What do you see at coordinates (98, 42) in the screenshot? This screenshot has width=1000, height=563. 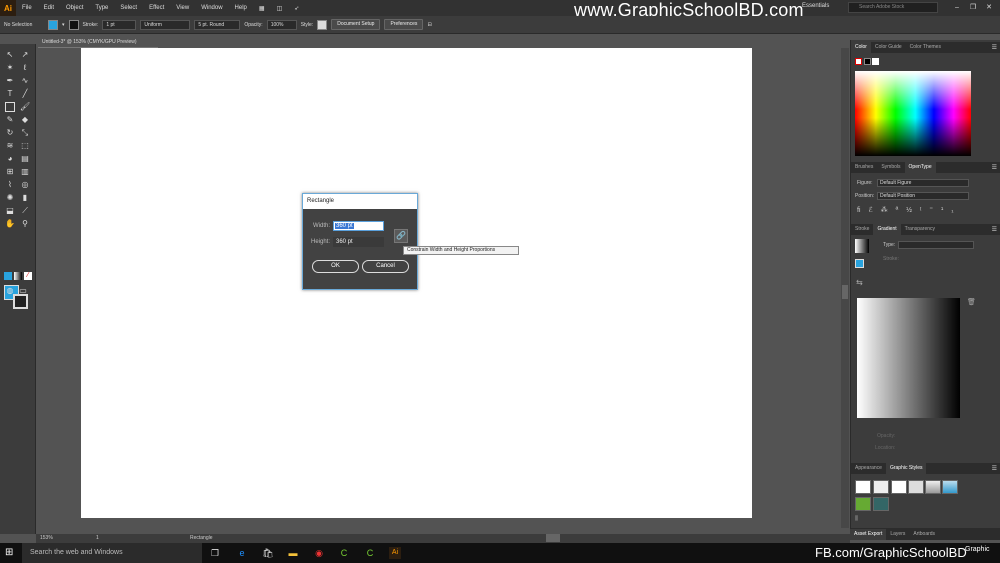 I see `document-tab: Untitled-3* @ 153% (CMYK/GPU Preview)` at bounding box center [98, 42].